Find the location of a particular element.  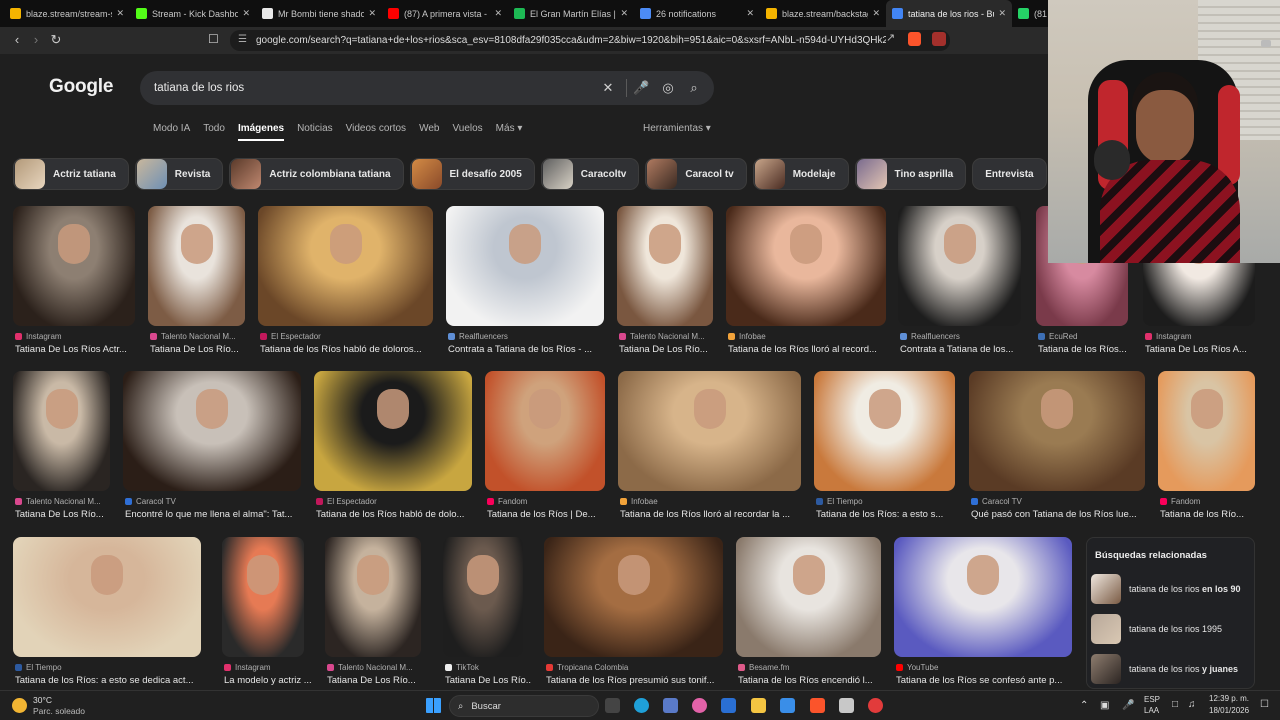

filter-tab: Web is located at coordinates (429, 132).